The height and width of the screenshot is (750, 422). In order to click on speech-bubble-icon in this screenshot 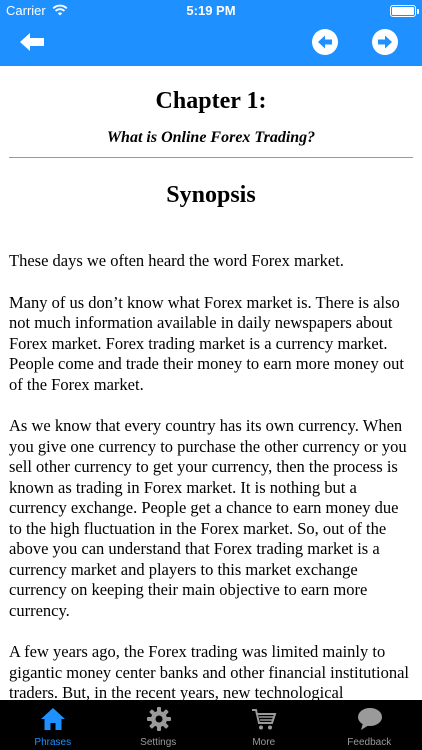, I will do `click(369, 719)`.